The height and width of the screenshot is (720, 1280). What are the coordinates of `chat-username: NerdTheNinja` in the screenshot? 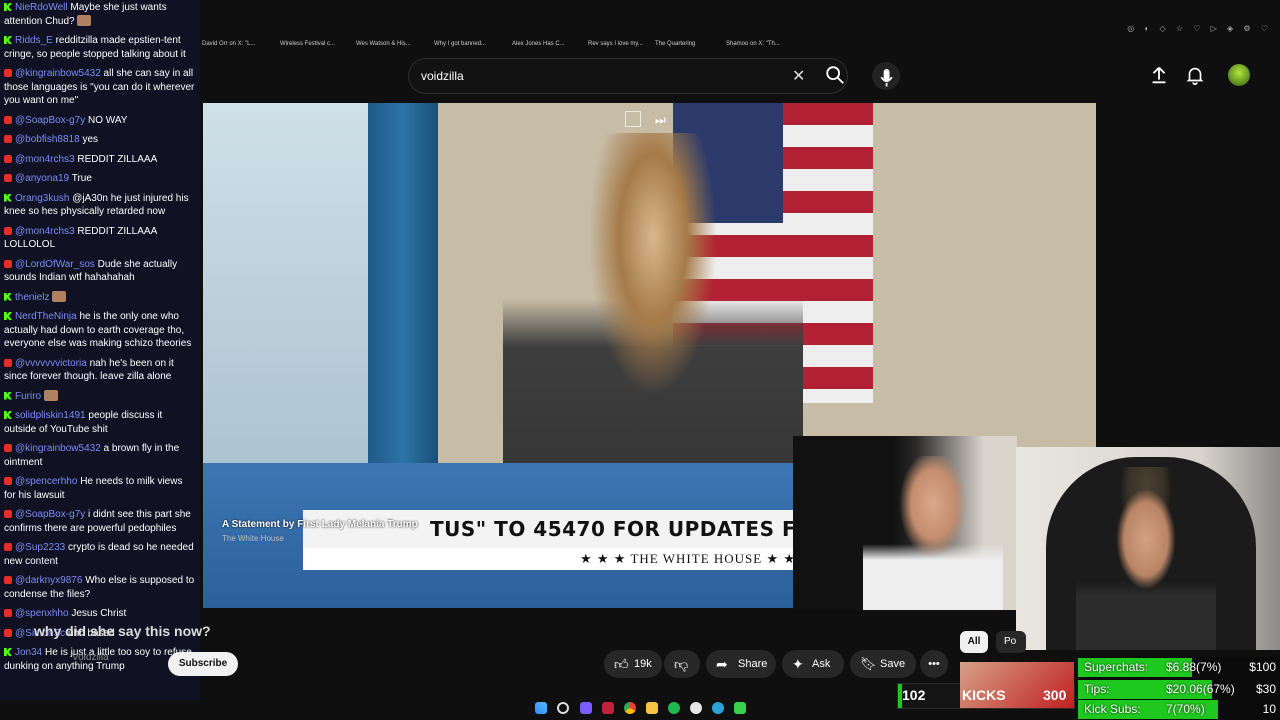 It's located at (46, 316).